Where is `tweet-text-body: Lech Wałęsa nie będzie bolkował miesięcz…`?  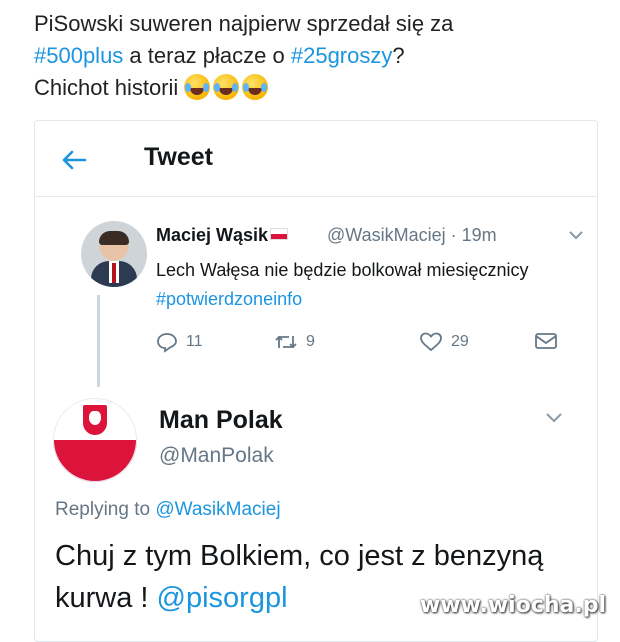 tweet-text-body: Lech Wałęsa nie będzie bolkował miesięcz… is located at coordinates (342, 270).